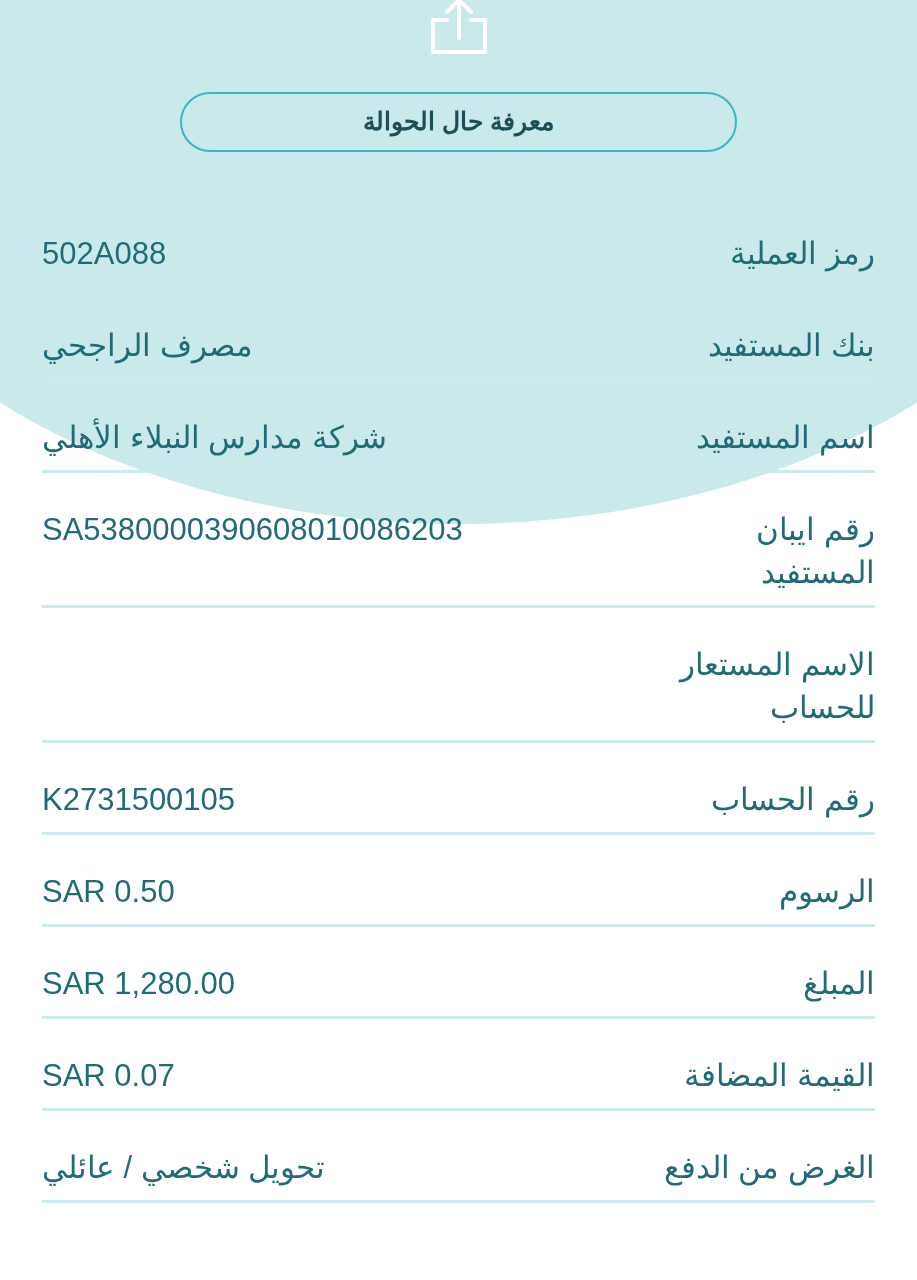  What do you see at coordinates (827, 892) in the screenshot?
I see `detail-label: الرسوم` at bounding box center [827, 892].